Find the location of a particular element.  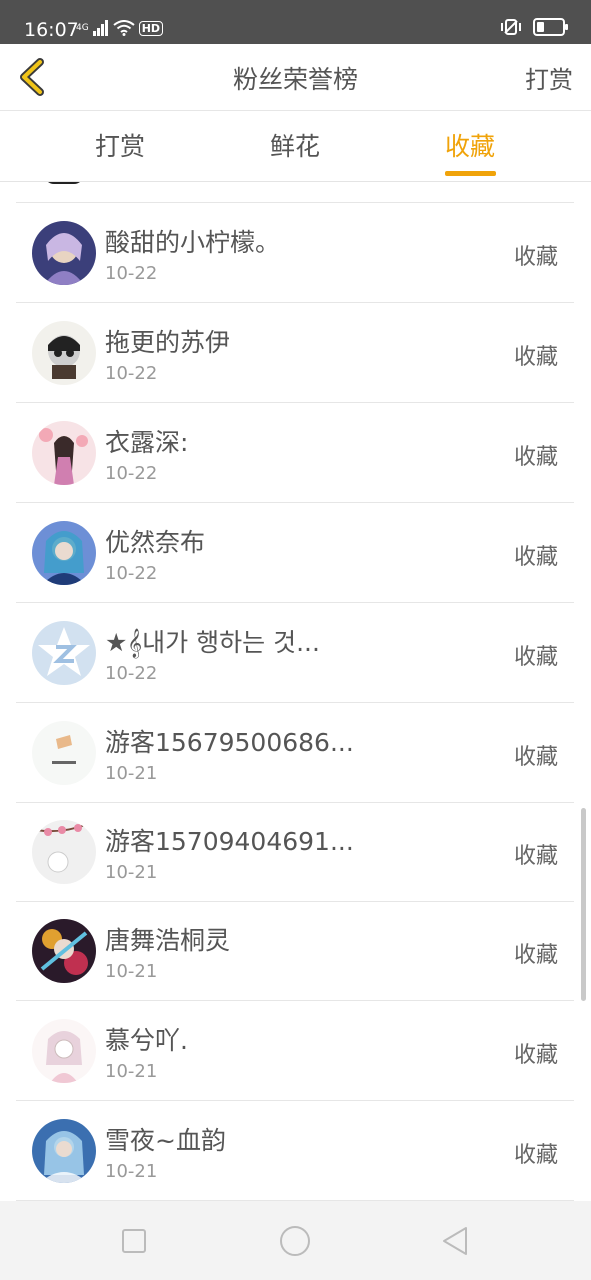

fan-name: 优然奈布 is located at coordinates (155, 542).